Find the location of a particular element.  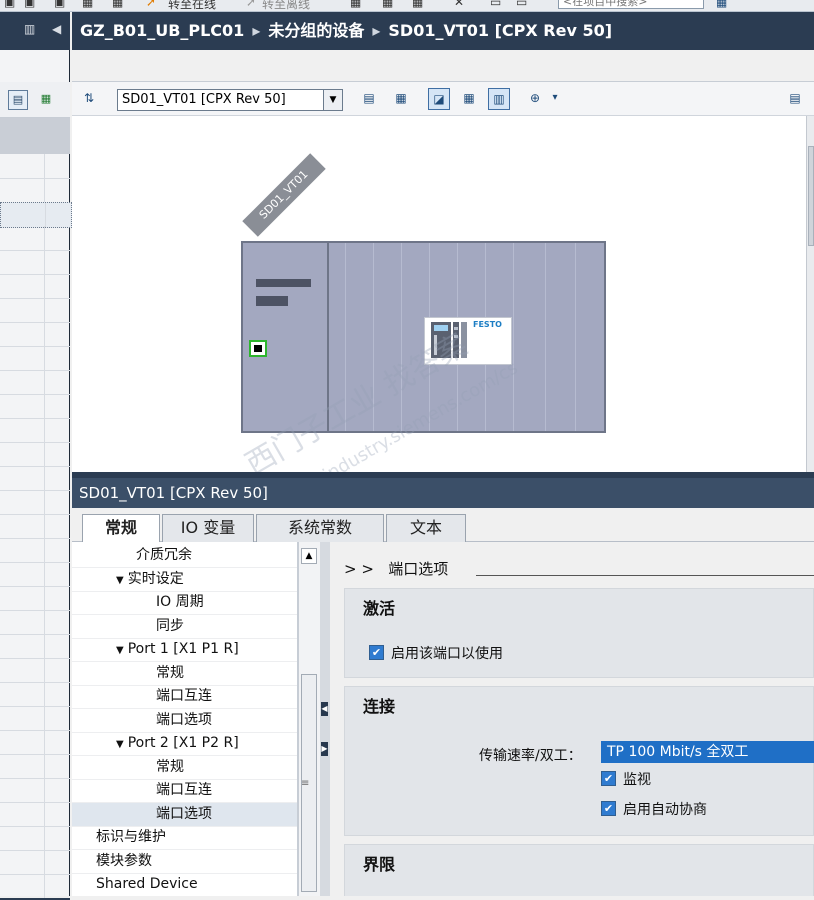

show-labels-icon: ◪ is located at coordinates (439, 99).